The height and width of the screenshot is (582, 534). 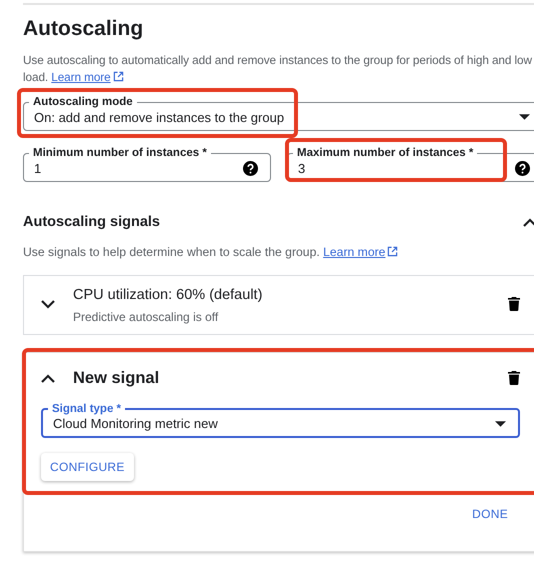 What do you see at coordinates (160, 117) in the screenshot?
I see `field-value: On: add and remove instances to the group` at bounding box center [160, 117].